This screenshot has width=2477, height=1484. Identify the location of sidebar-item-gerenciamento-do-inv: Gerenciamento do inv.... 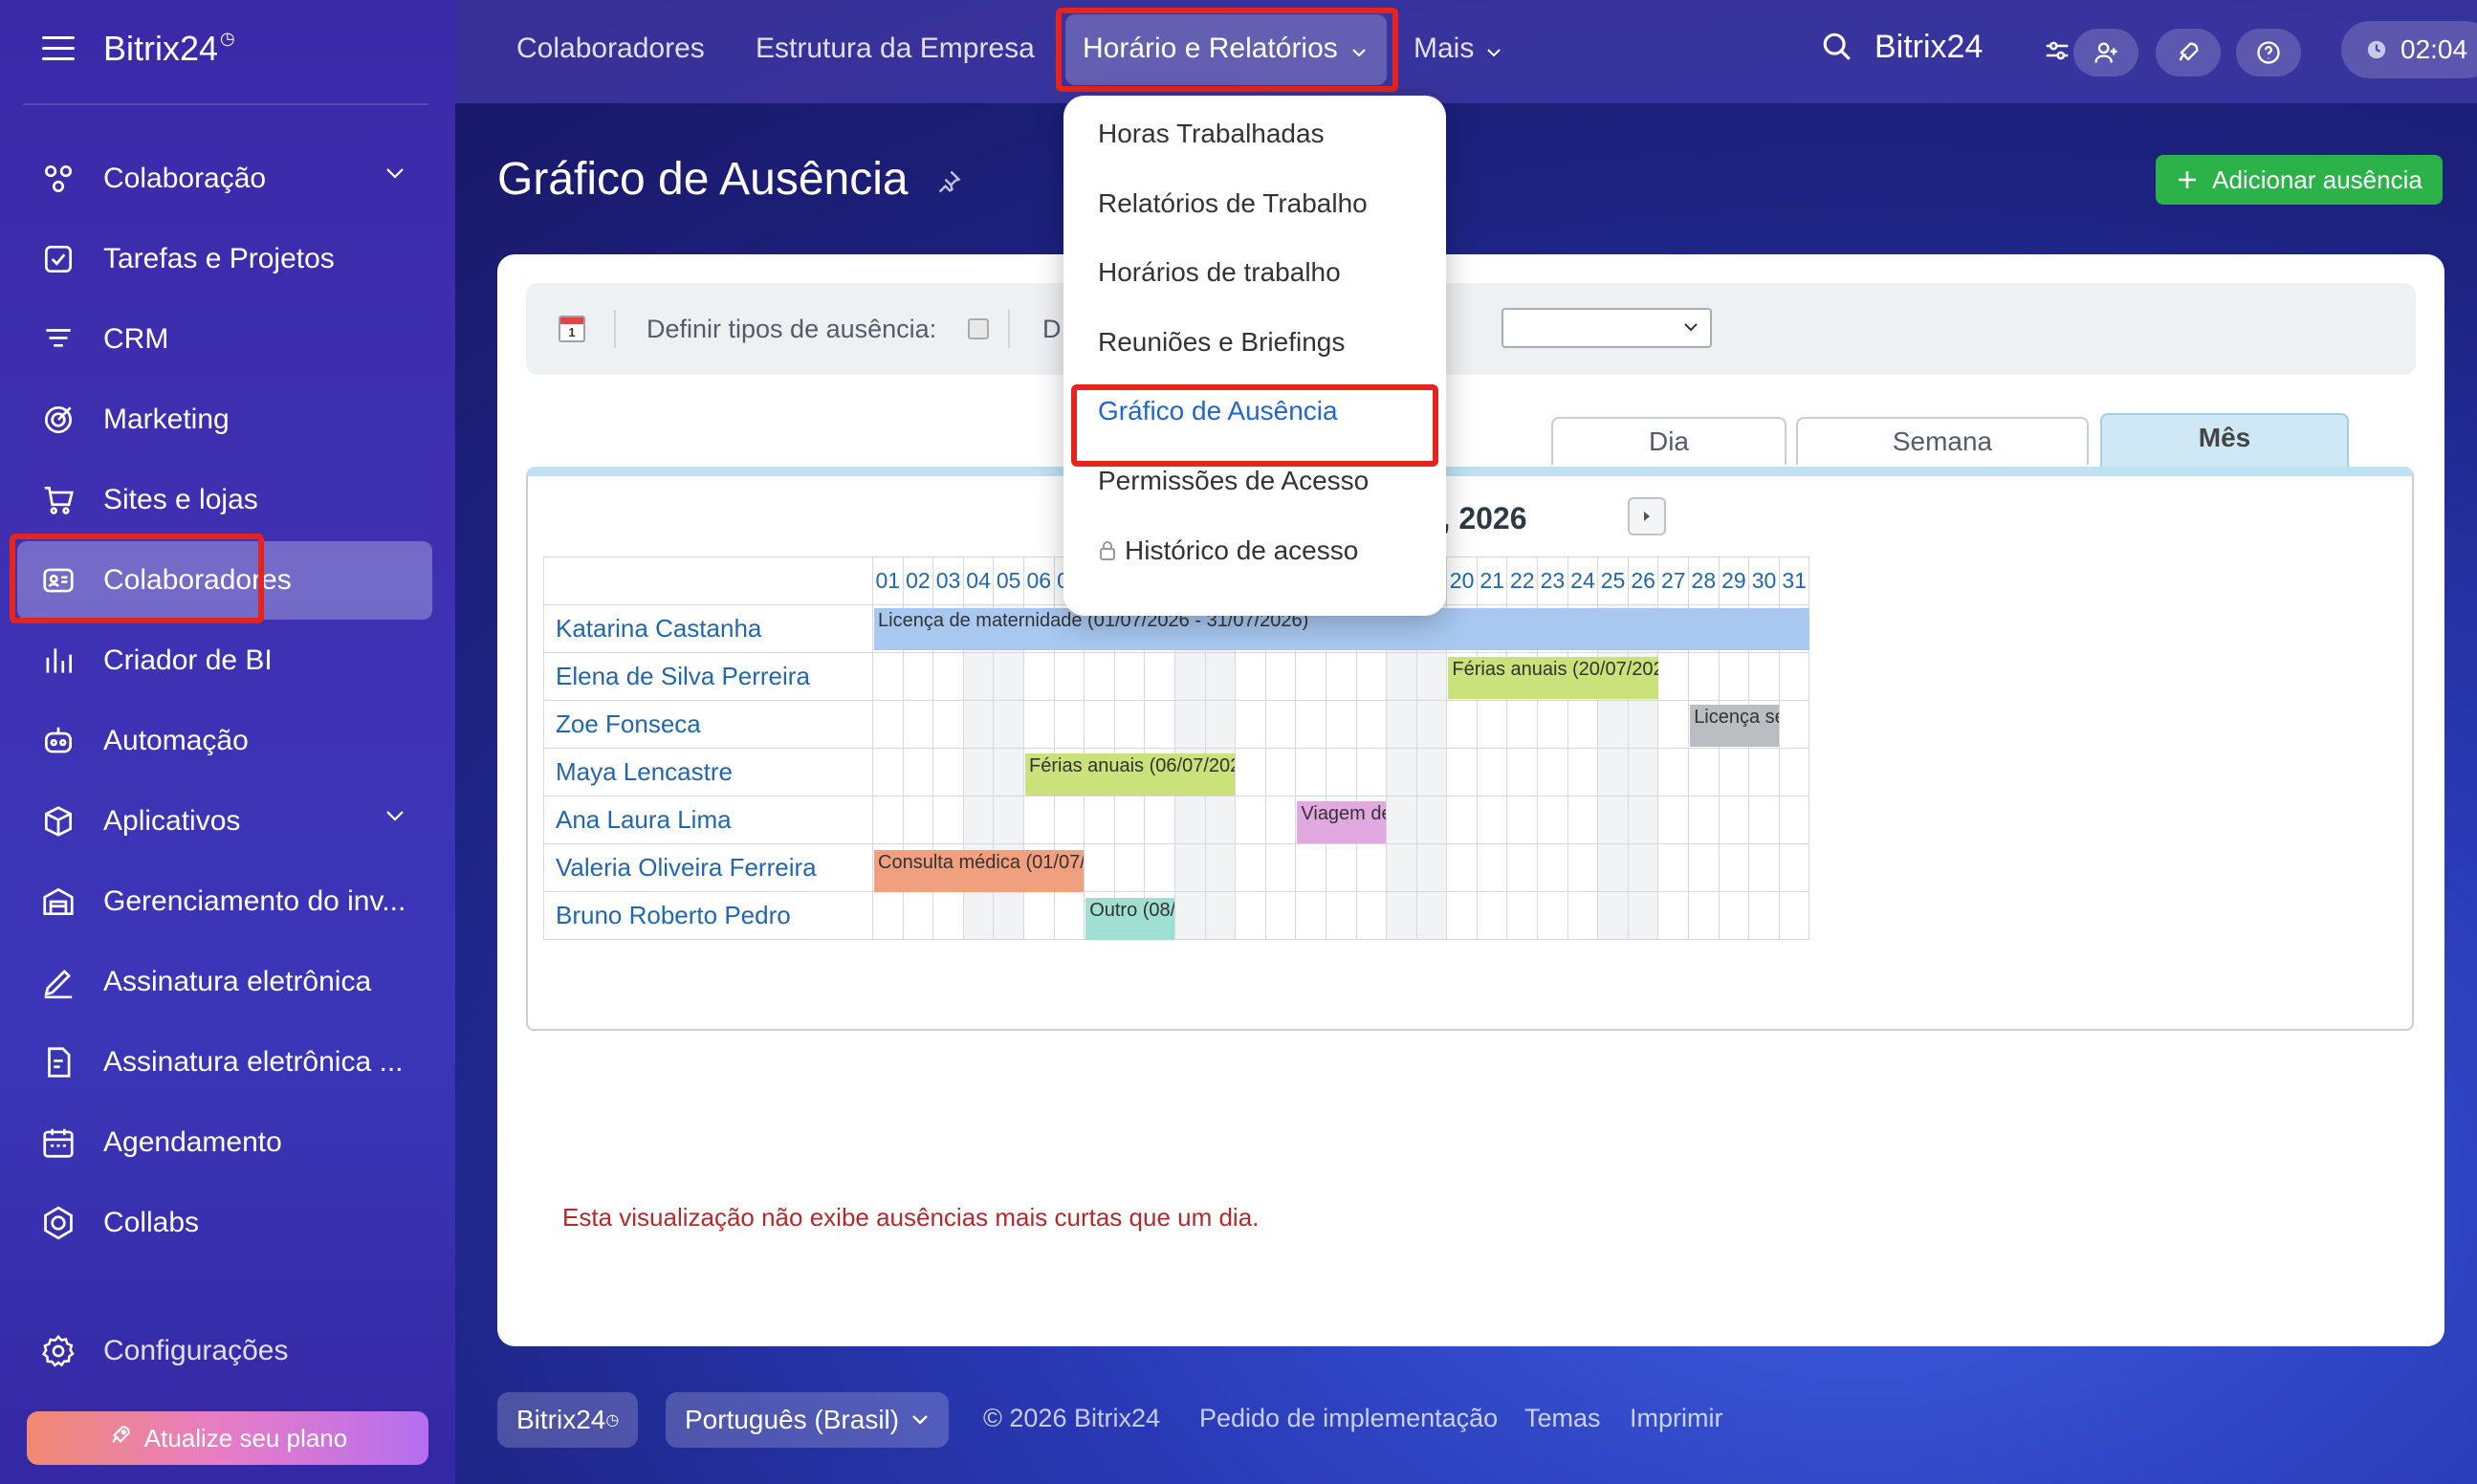
(224, 901).